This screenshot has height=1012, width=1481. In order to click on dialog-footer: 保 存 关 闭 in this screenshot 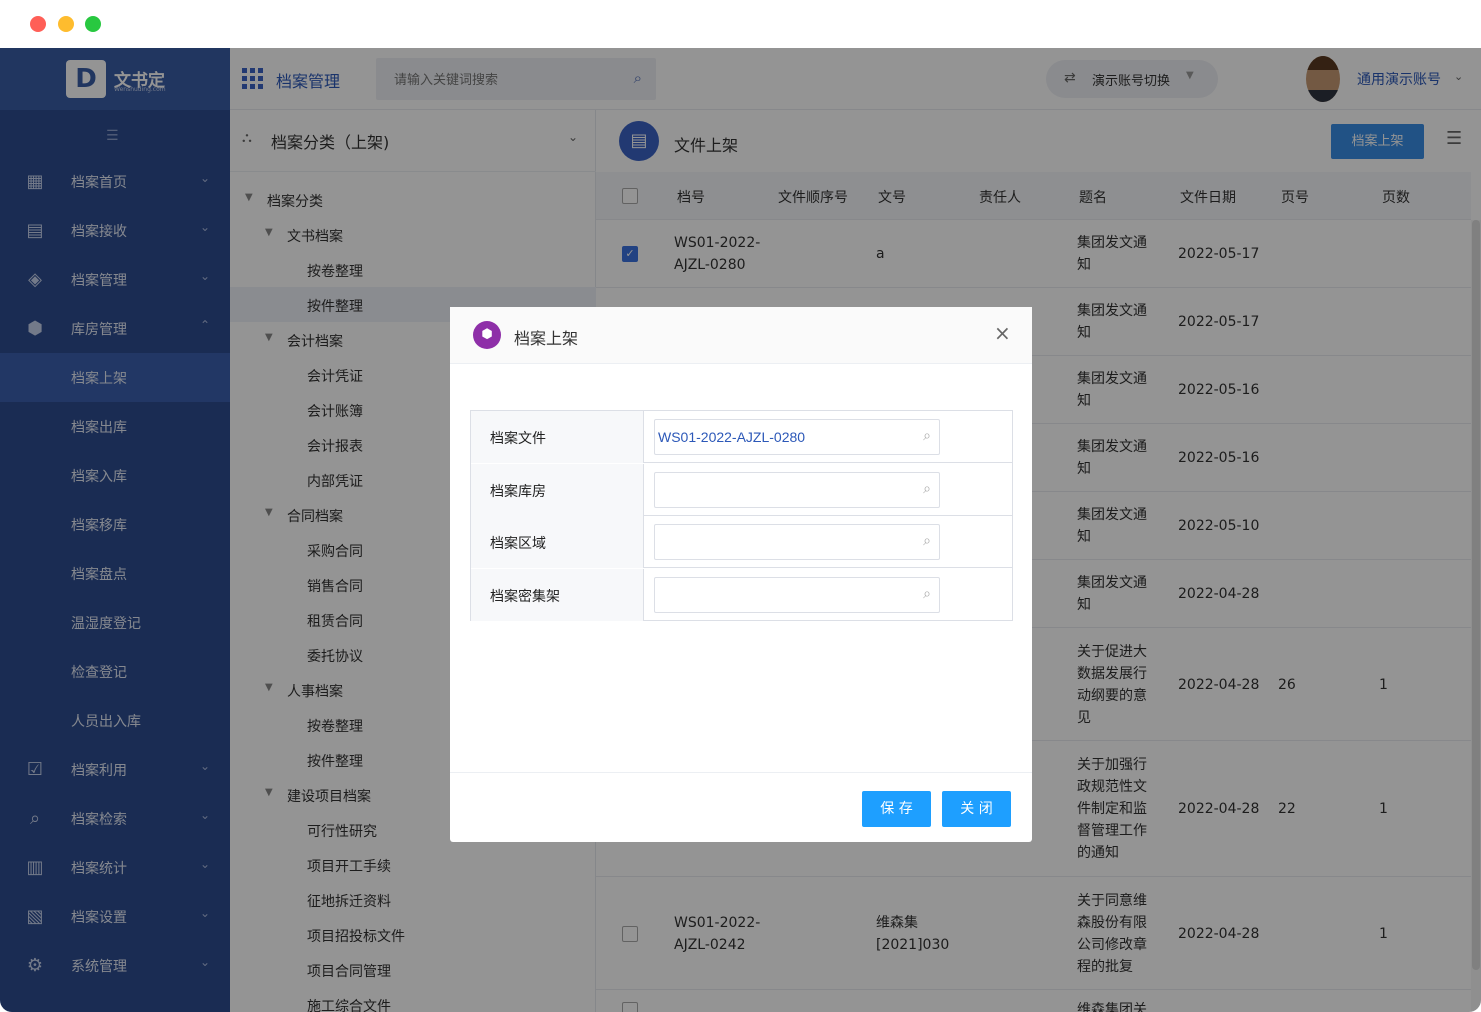, I will do `click(741, 807)`.